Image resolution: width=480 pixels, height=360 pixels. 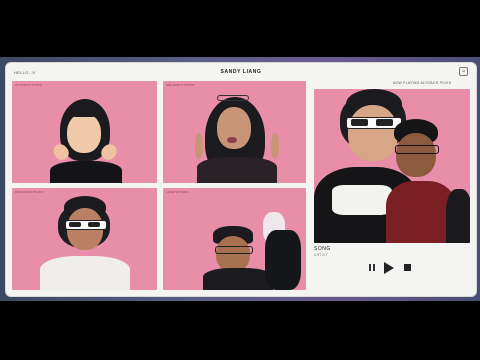 What do you see at coordinates (177, 192) in the screenshot?
I see `photo-label: LUKE'S PICKS` at bounding box center [177, 192].